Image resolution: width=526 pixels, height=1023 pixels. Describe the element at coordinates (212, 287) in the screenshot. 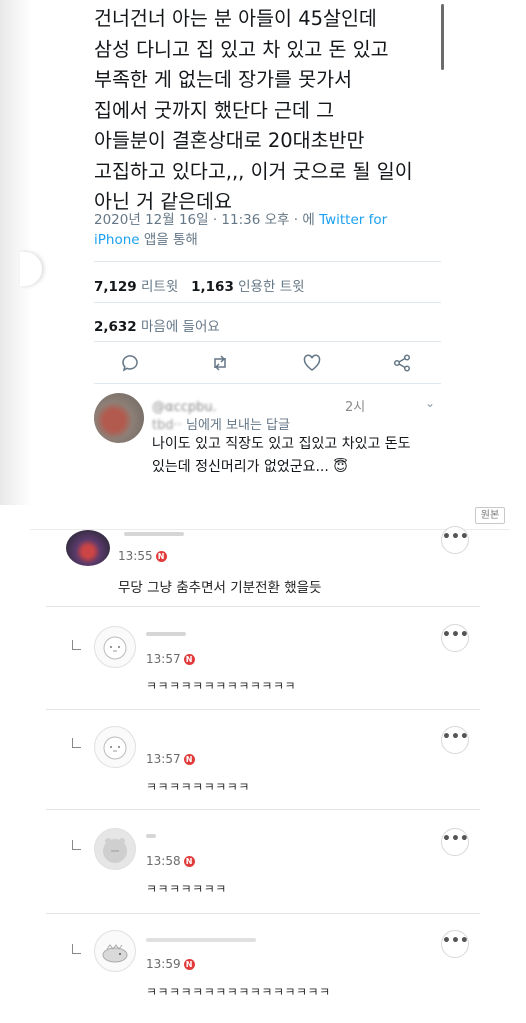

I see `quote-count: 1,163` at that location.